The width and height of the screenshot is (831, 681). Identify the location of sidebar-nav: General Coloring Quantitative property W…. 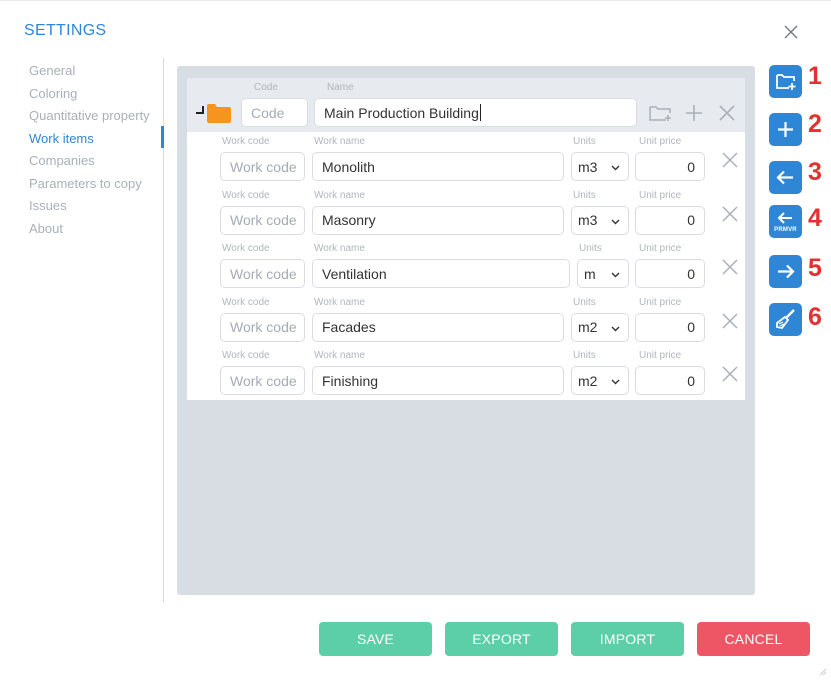
(96, 150).